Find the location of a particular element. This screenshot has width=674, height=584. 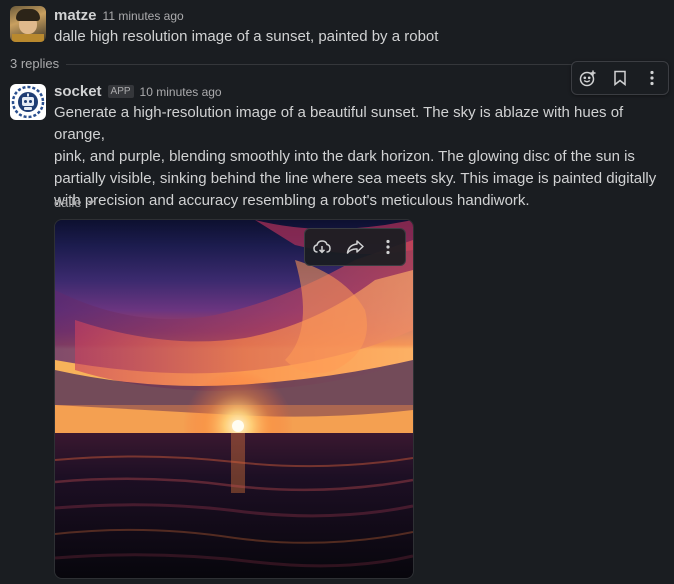

add-reaction-icon is located at coordinates (588, 78).